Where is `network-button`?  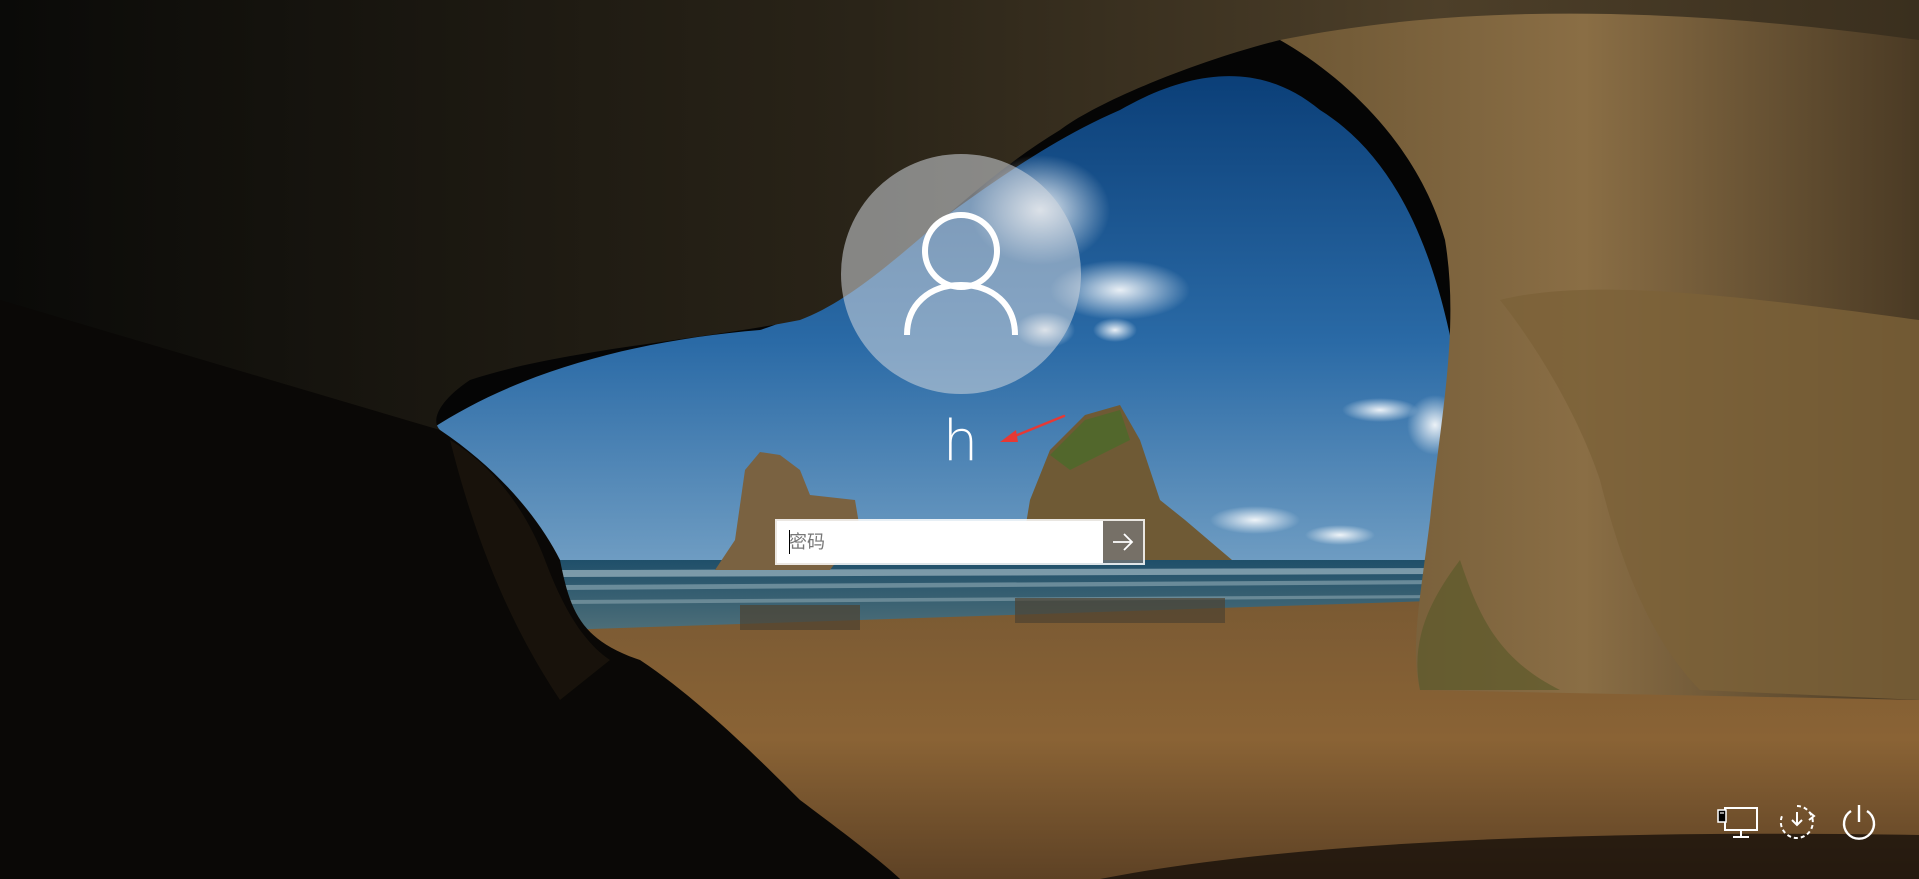
network-button is located at coordinates (1738, 822).